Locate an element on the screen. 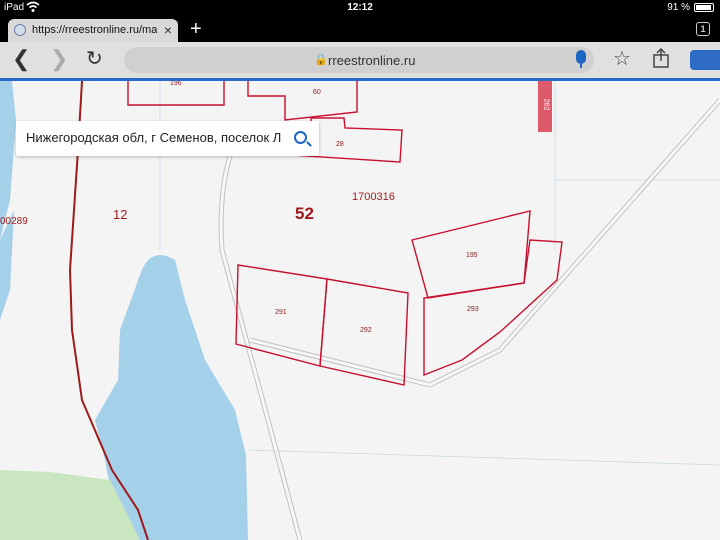 Image resolution: width=720 pixels, height=540 pixels. site-favicon-icon is located at coordinates (20, 30).